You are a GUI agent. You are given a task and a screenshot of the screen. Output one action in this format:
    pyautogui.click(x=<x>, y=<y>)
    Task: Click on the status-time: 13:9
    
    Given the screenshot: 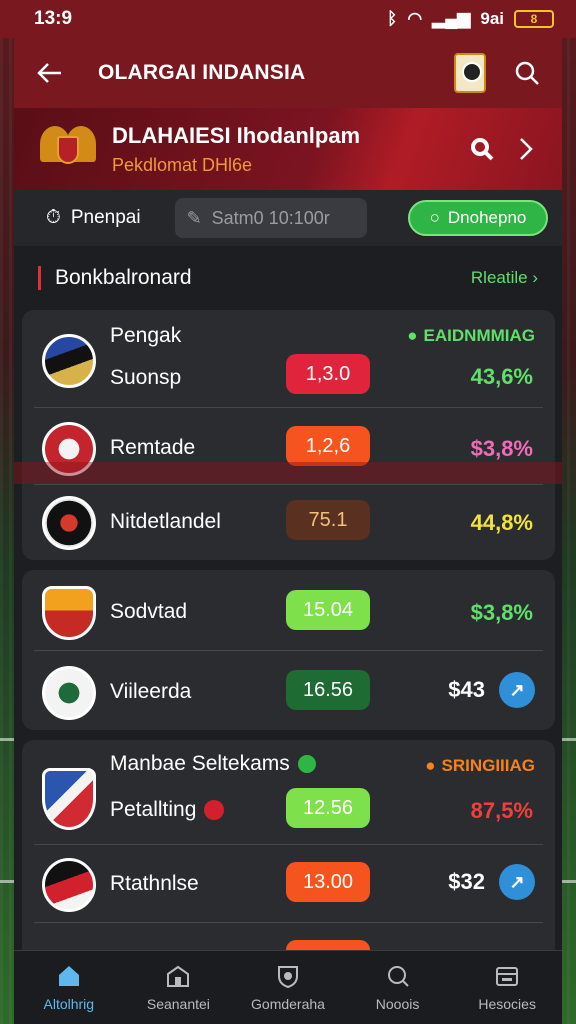 What is the action you would take?
    pyautogui.click(x=53, y=18)
    